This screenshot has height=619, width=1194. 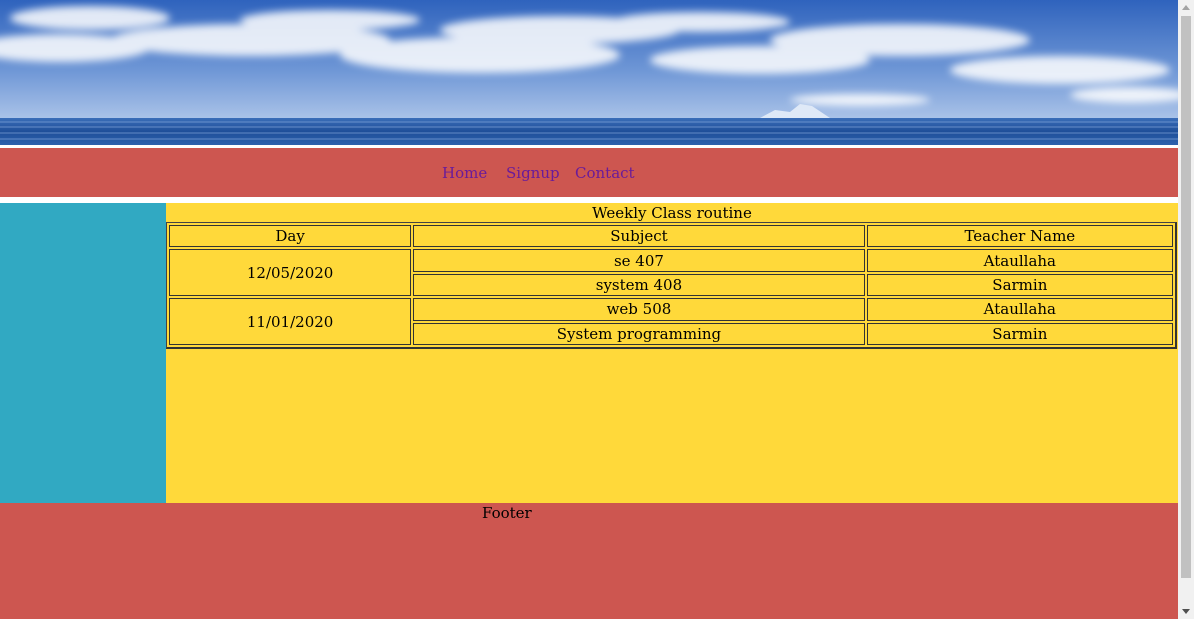 I want to click on day-cell: 12/05/2020, so click(x=290, y=273).